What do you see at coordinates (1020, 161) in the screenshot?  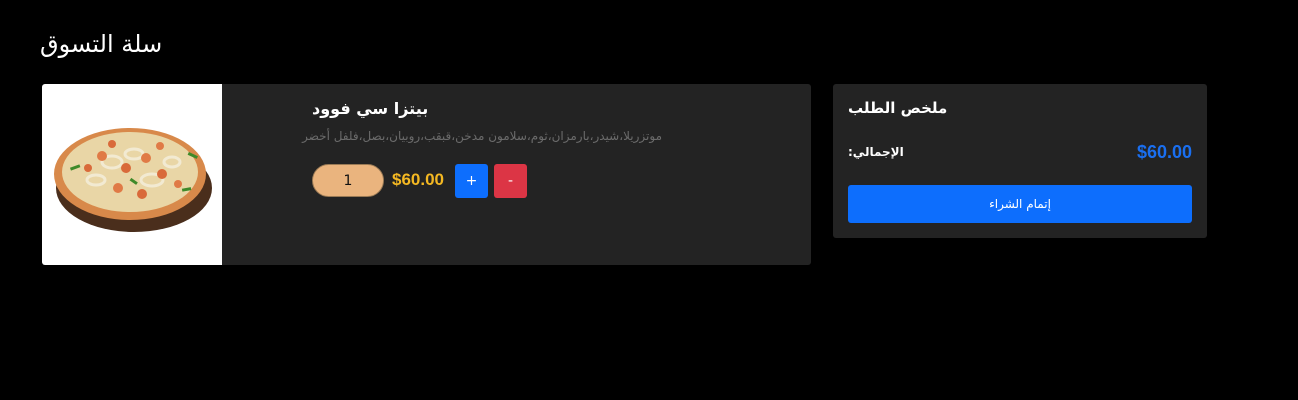 I see `order-summary-card: ملخص الطلب الإجمالي: $60.00 إتمام الشراء` at bounding box center [1020, 161].